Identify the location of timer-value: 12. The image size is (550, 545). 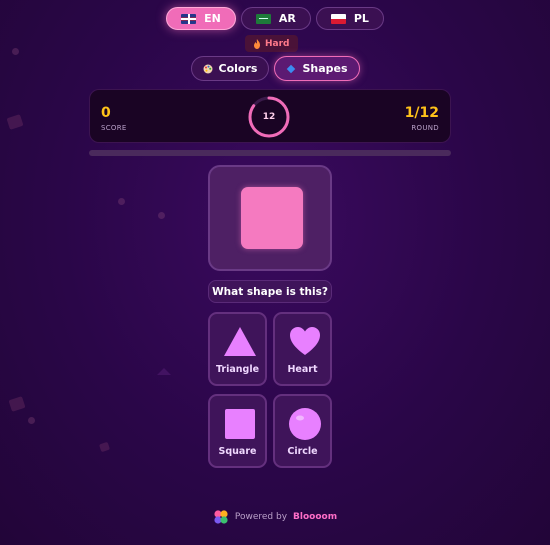
(269, 117).